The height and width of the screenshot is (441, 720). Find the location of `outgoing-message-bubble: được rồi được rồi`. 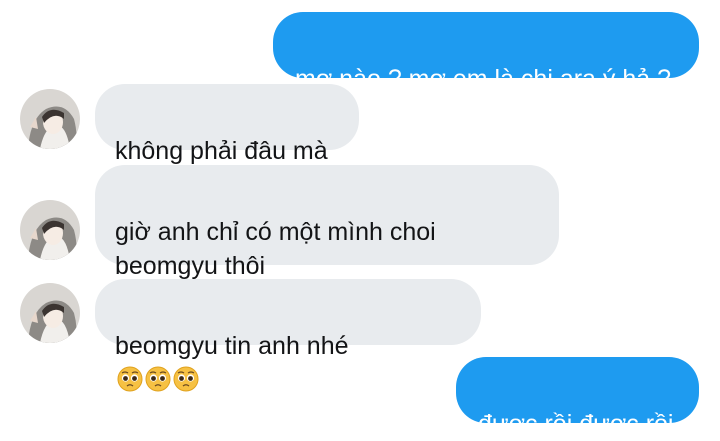

outgoing-message-bubble: được rồi được rồi is located at coordinates (577, 397).